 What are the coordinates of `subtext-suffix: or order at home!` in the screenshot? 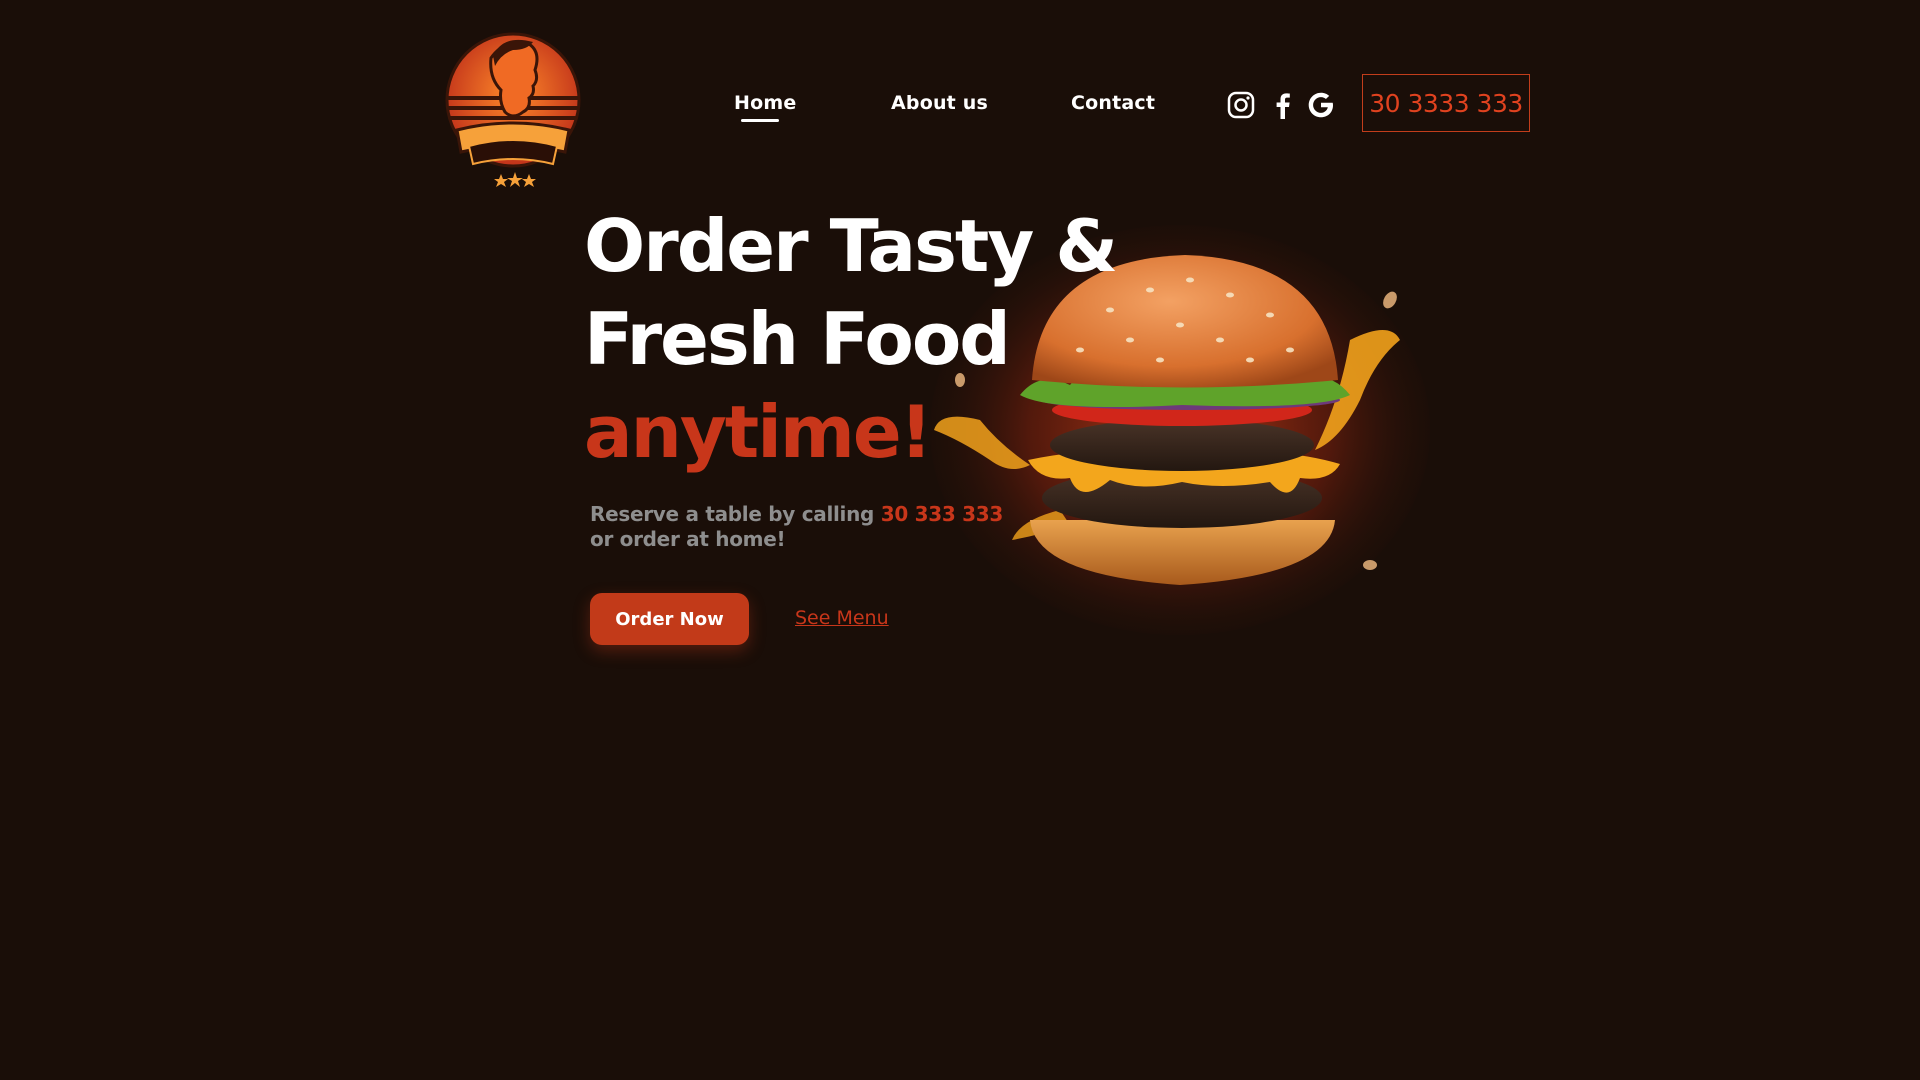 It's located at (688, 539).